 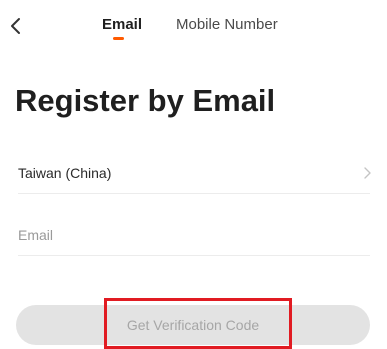 I want to click on get-verification-code-label: Get Verification Code, so click(x=193, y=325).